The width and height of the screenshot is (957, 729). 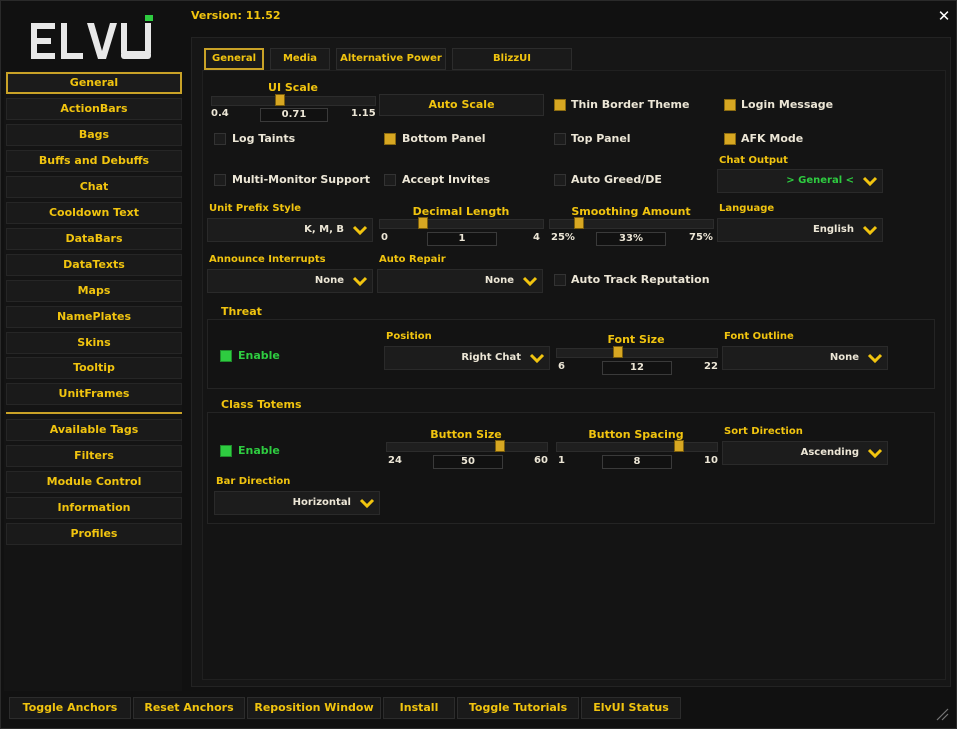 What do you see at coordinates (94, 368) in the screenshot?
I see `sidebar-item-tooltip: Tooltip` at bounding box center [94, 368].